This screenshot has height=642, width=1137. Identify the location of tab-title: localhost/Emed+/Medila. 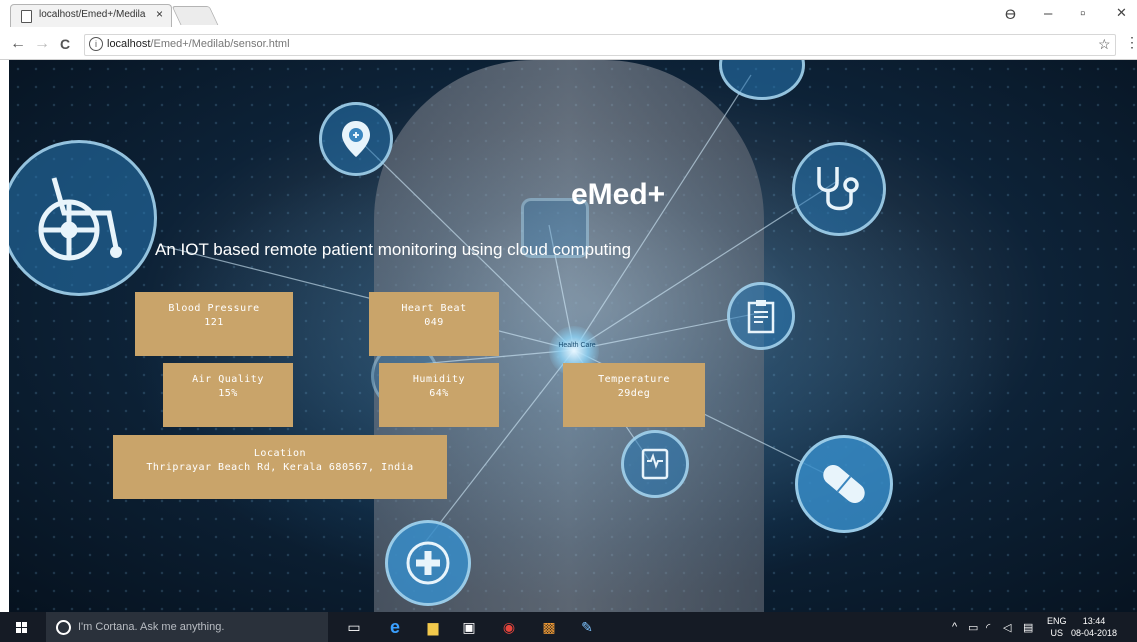
(92, 14).